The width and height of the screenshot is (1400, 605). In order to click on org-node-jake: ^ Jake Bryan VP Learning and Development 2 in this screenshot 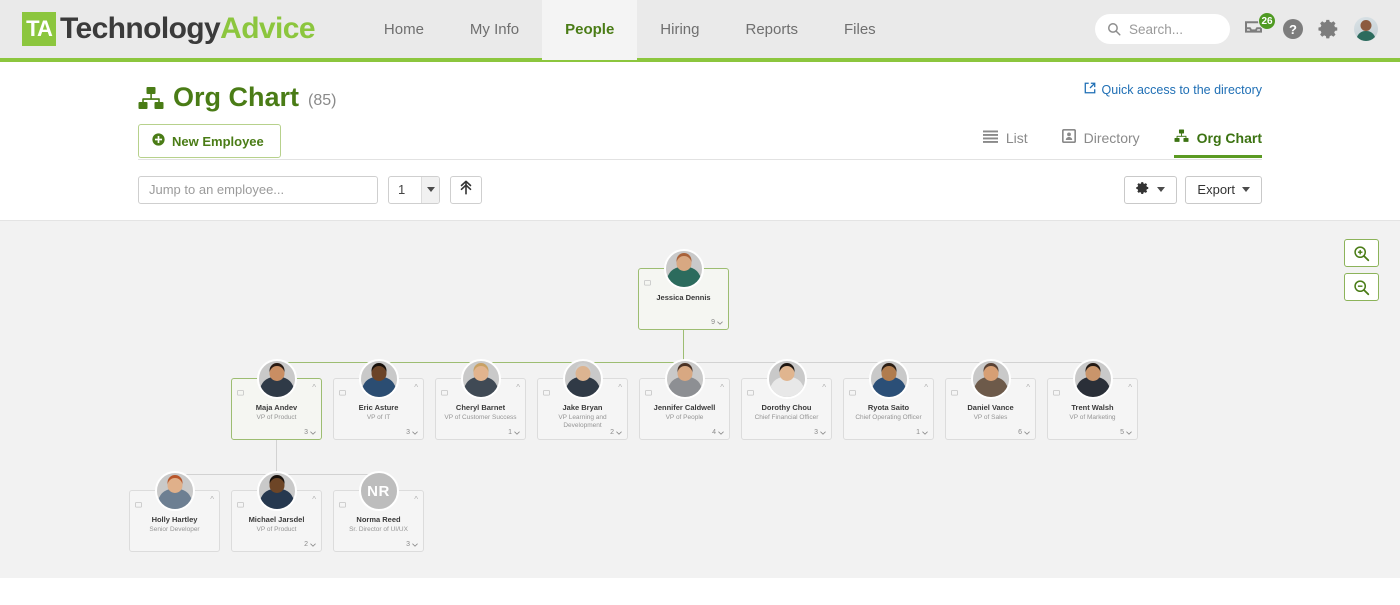, I will do `click(582, 399)`.